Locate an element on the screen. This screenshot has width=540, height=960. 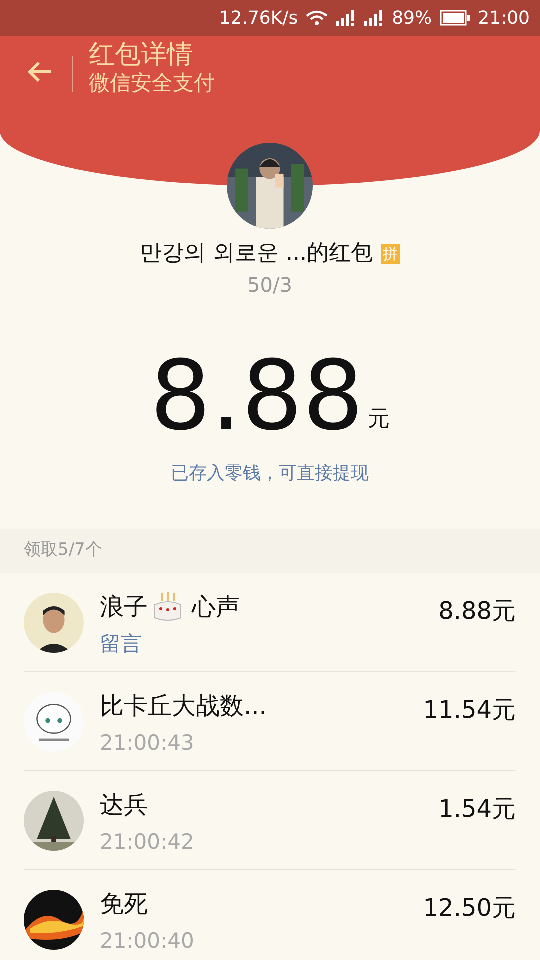
sender-title: 만강의 외로운 ...的红包 is located at coordinates (256, 254).